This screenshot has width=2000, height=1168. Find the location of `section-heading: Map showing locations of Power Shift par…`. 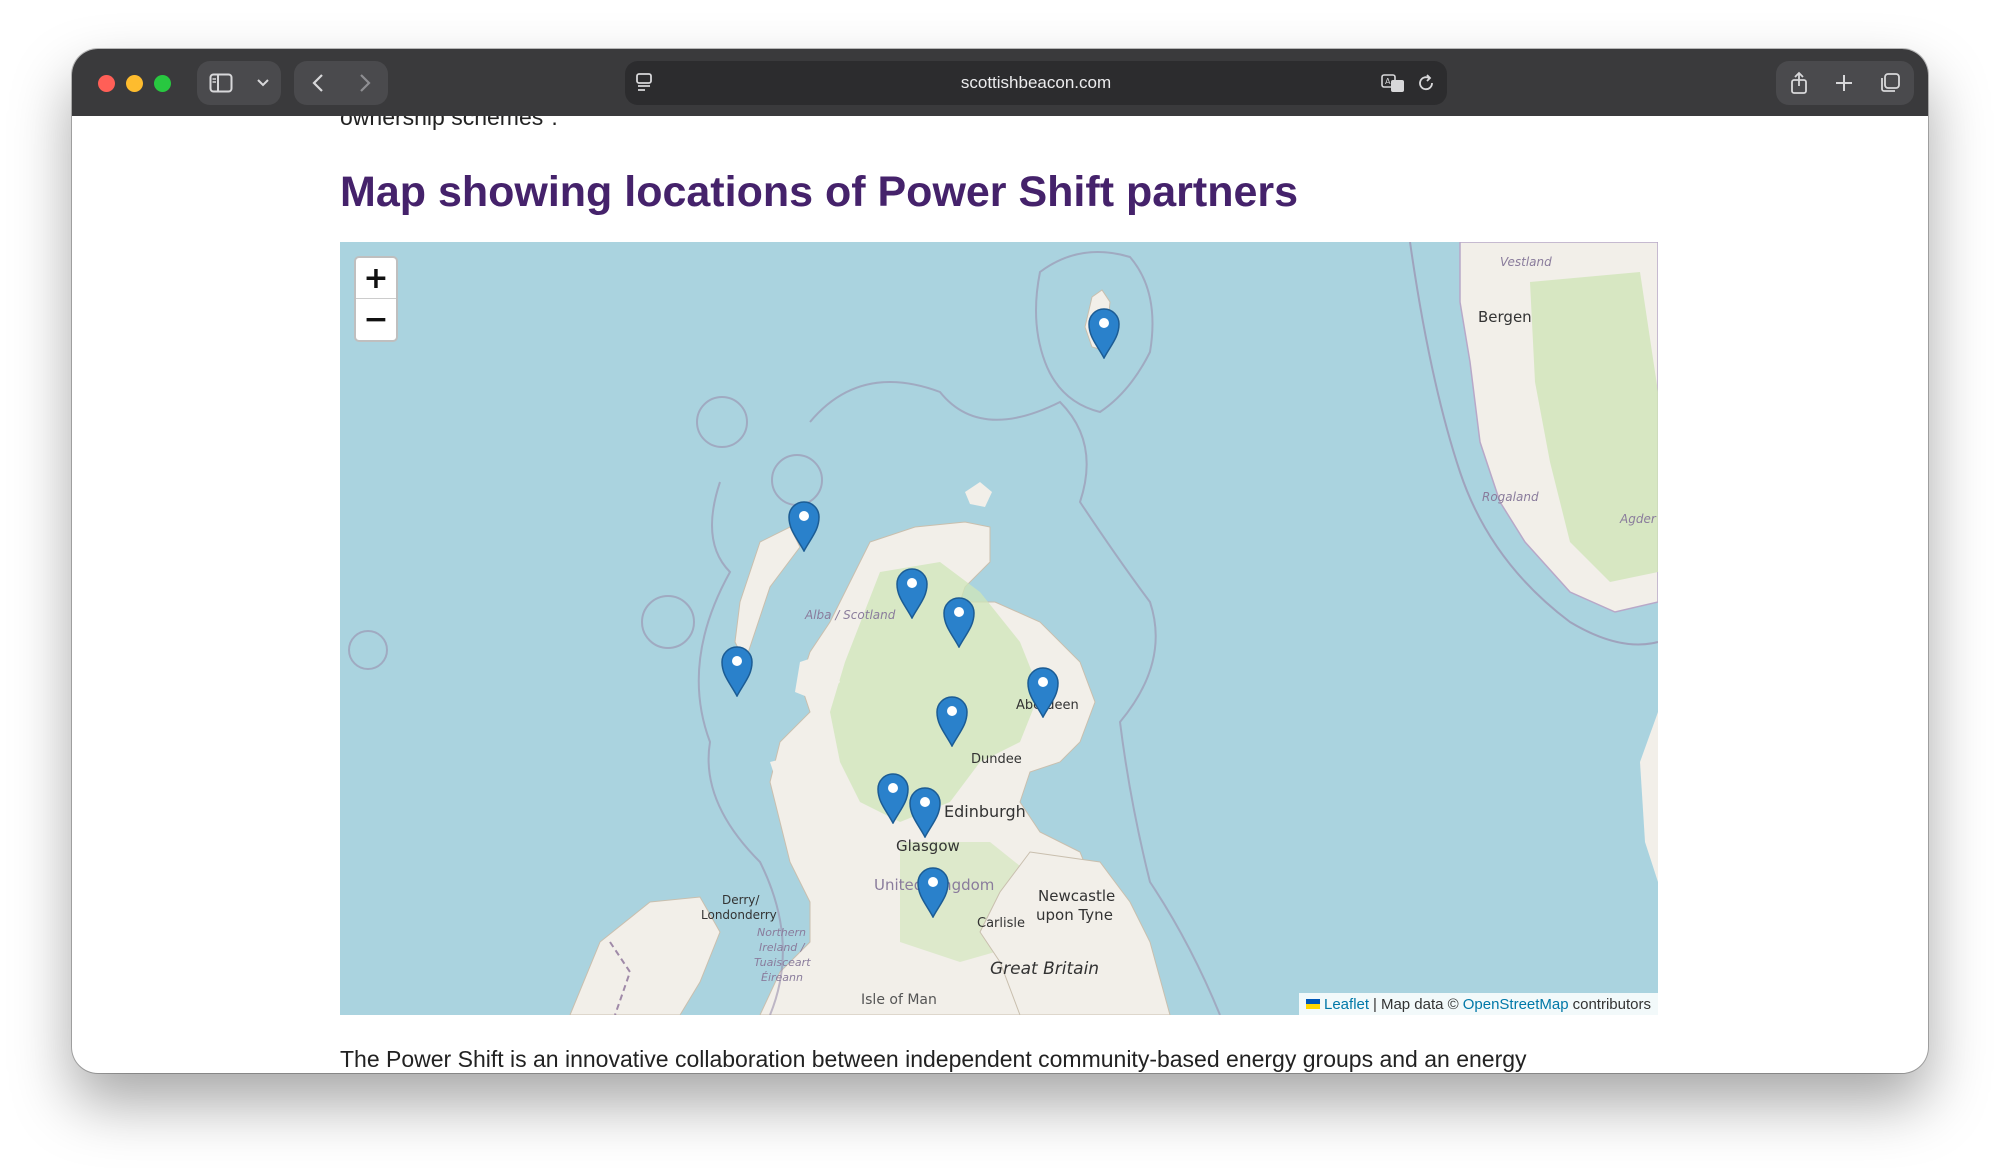

section-heading: Map showing locations of Power Shift par… is located at coordinates (819, 192).